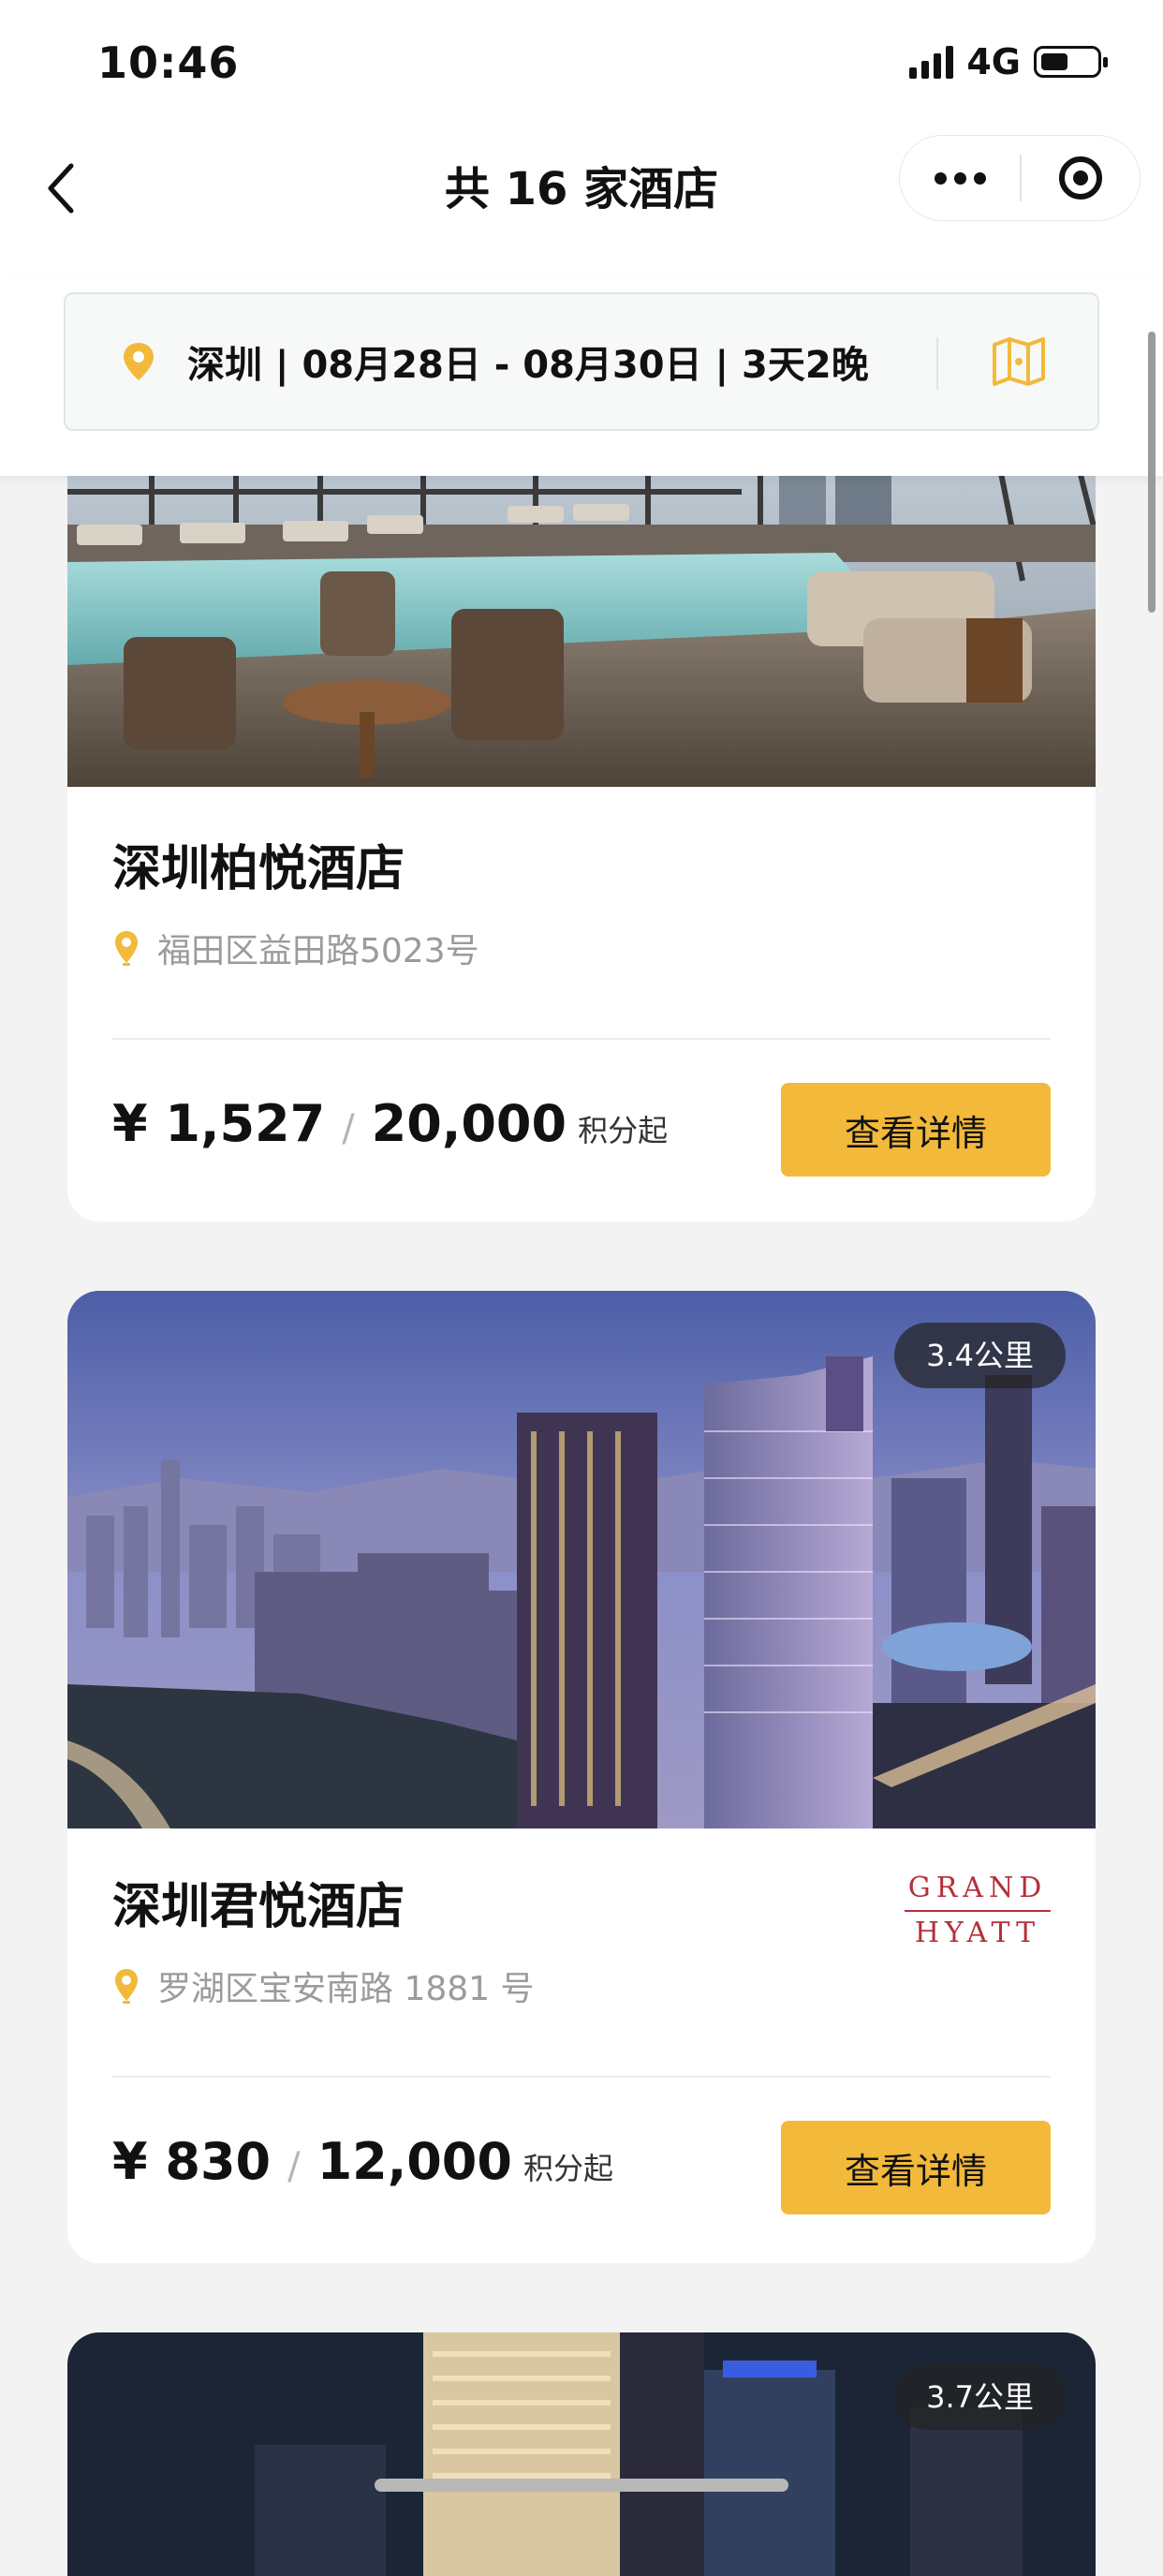  I want to click on filter-summary: 深圳 | 08月28日 - 08月30日 | 3天2晚, so click(528, 365).